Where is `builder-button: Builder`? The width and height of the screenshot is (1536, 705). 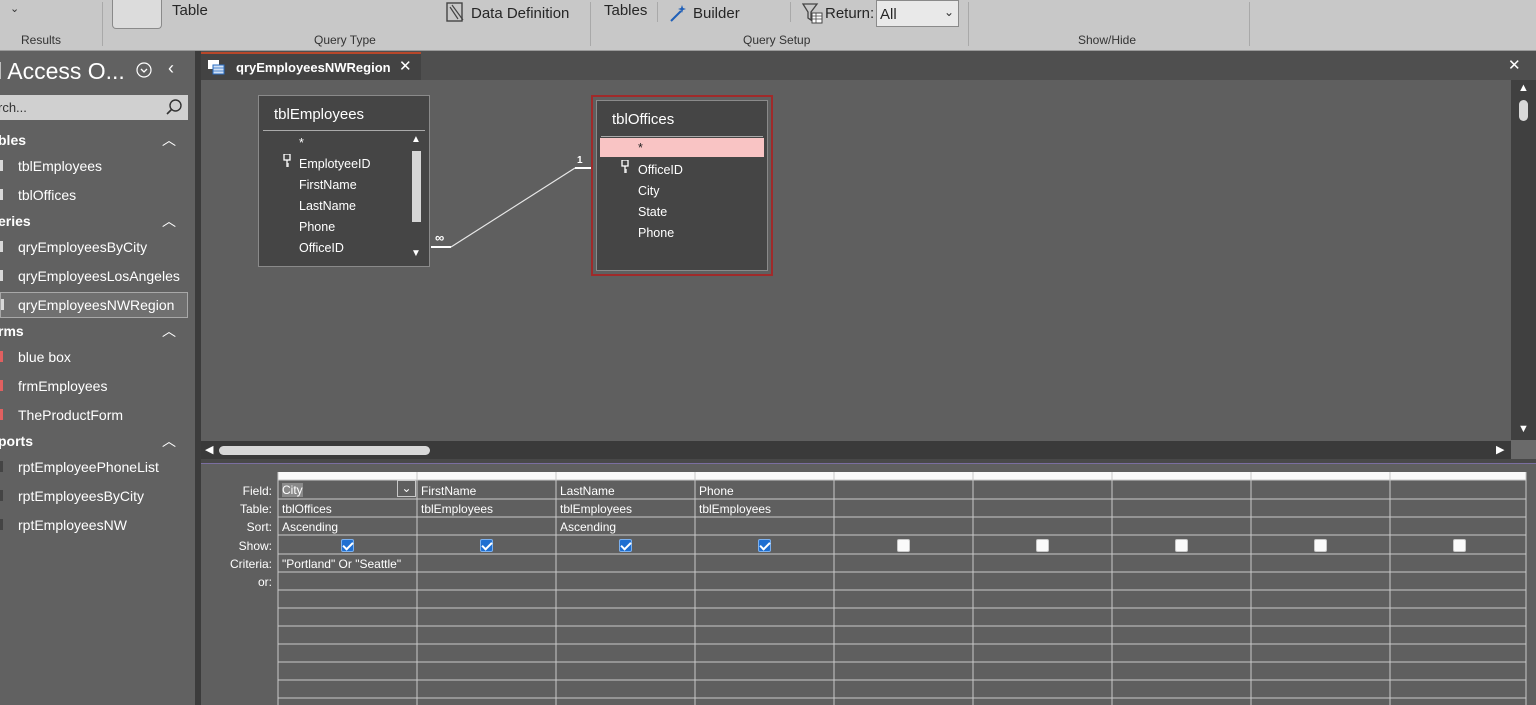 builder-button: Builder is located at coordinates (716, 13).